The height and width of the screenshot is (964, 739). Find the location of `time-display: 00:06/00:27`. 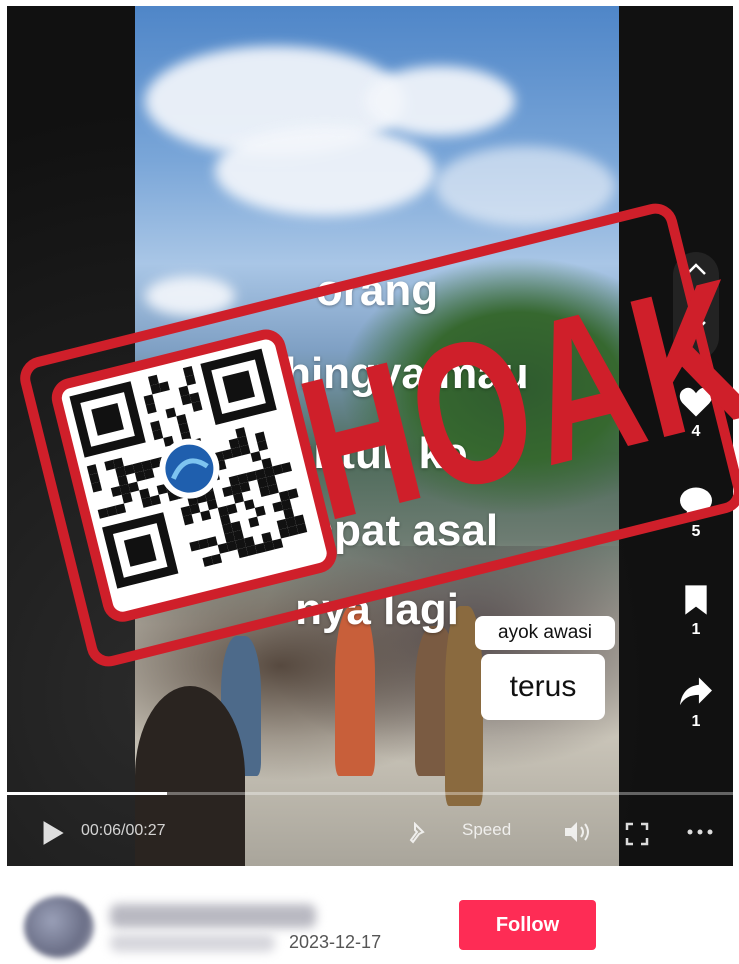

time-display: 00:06/00:27 is located at coordinates (123, 830).